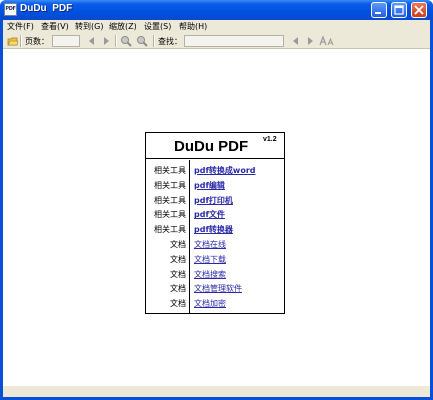 The image size is (433, 400). Describe the element at coordinates (210, 259) in the screenshot. I see `row-link: 文档下载` at that location.